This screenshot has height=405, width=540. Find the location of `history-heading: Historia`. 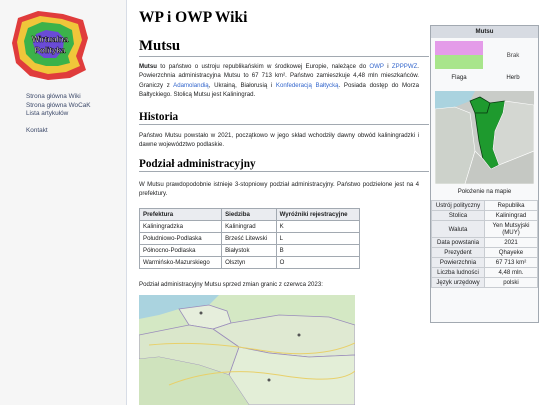

history-heading: Historia is located at coordinates (159, 117).